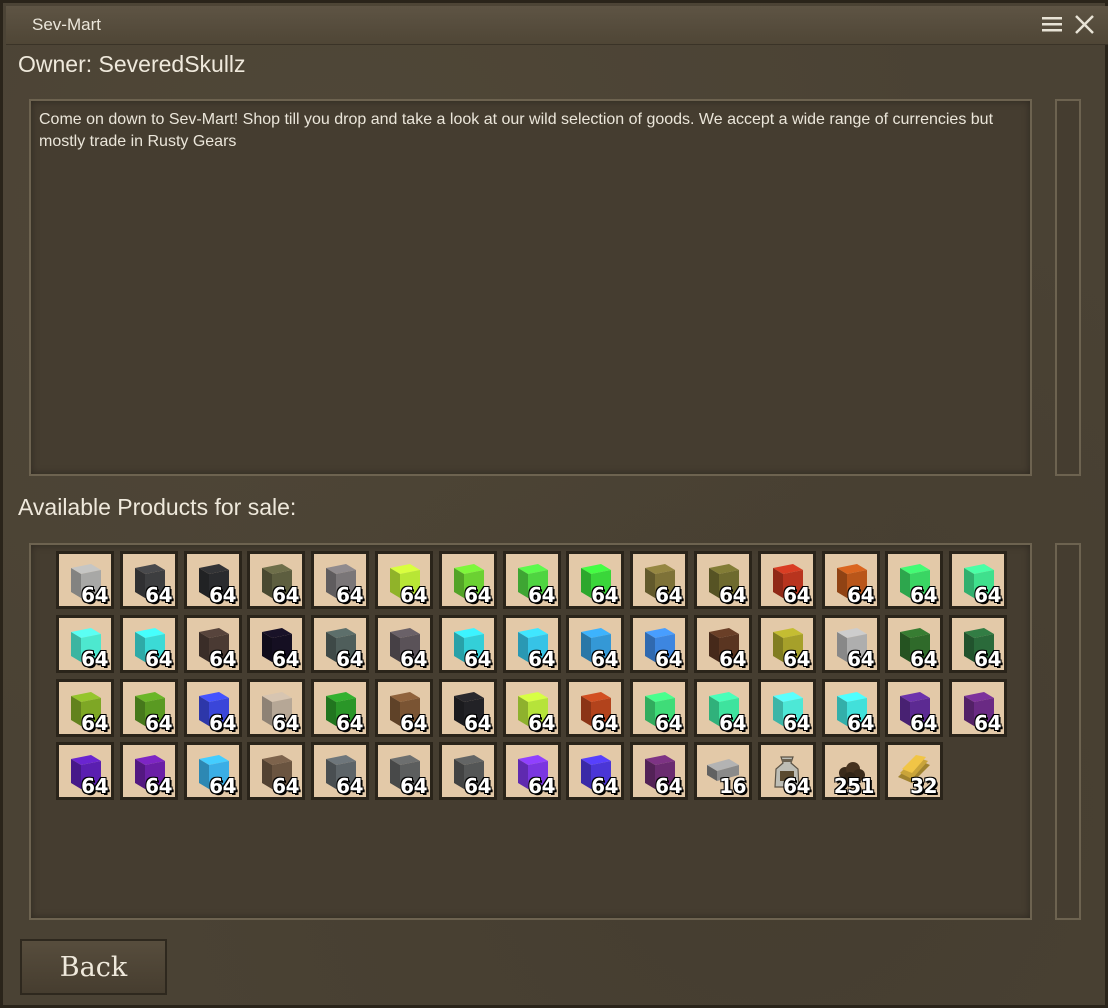  What do you see at coordinates (557, 25) in the screenshot?
I see `title-bar: Sev-Mart` at bounding box center [557, 25].